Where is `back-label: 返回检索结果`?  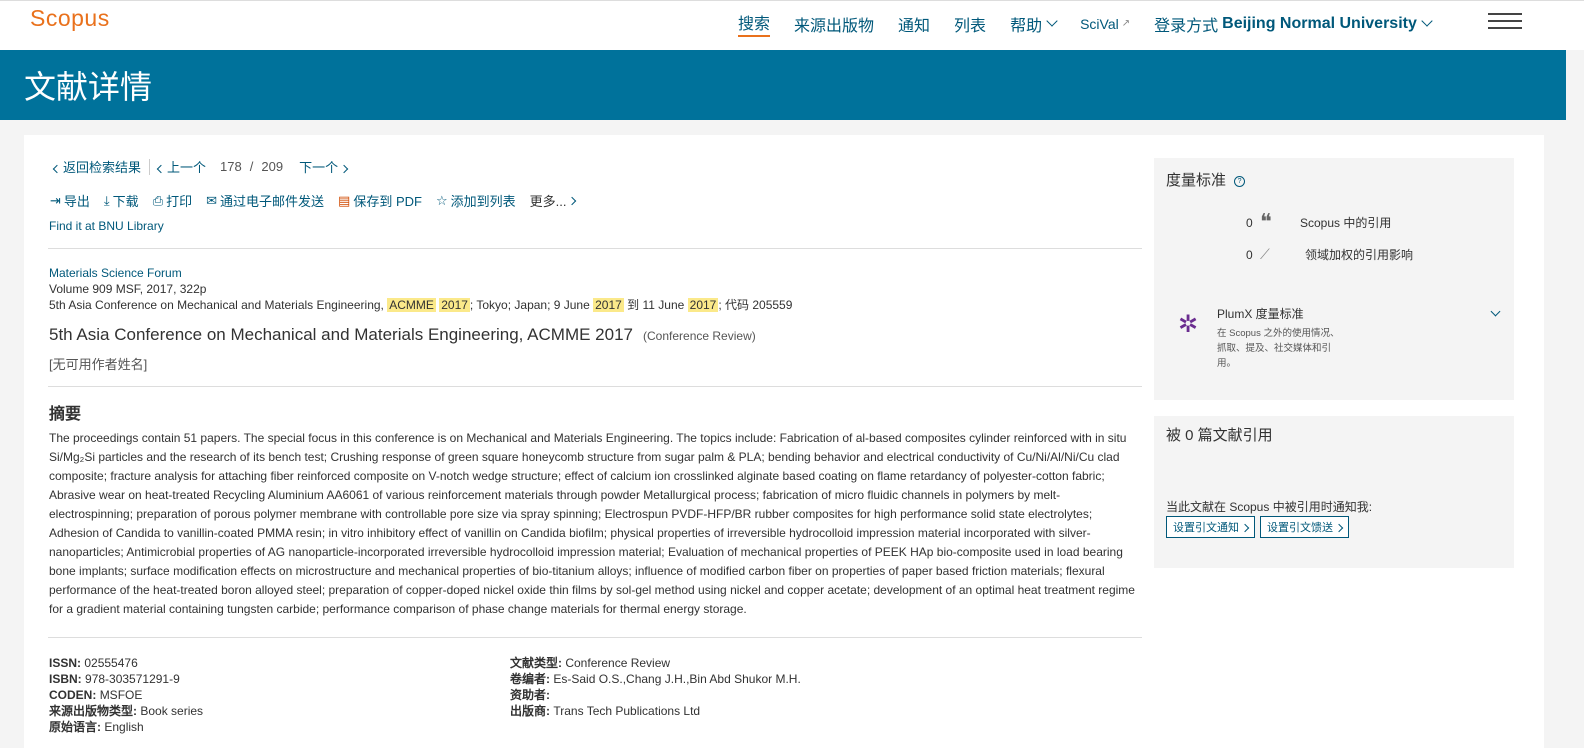 back-label: 返回检索结果 is located at coordinates (102, 167).